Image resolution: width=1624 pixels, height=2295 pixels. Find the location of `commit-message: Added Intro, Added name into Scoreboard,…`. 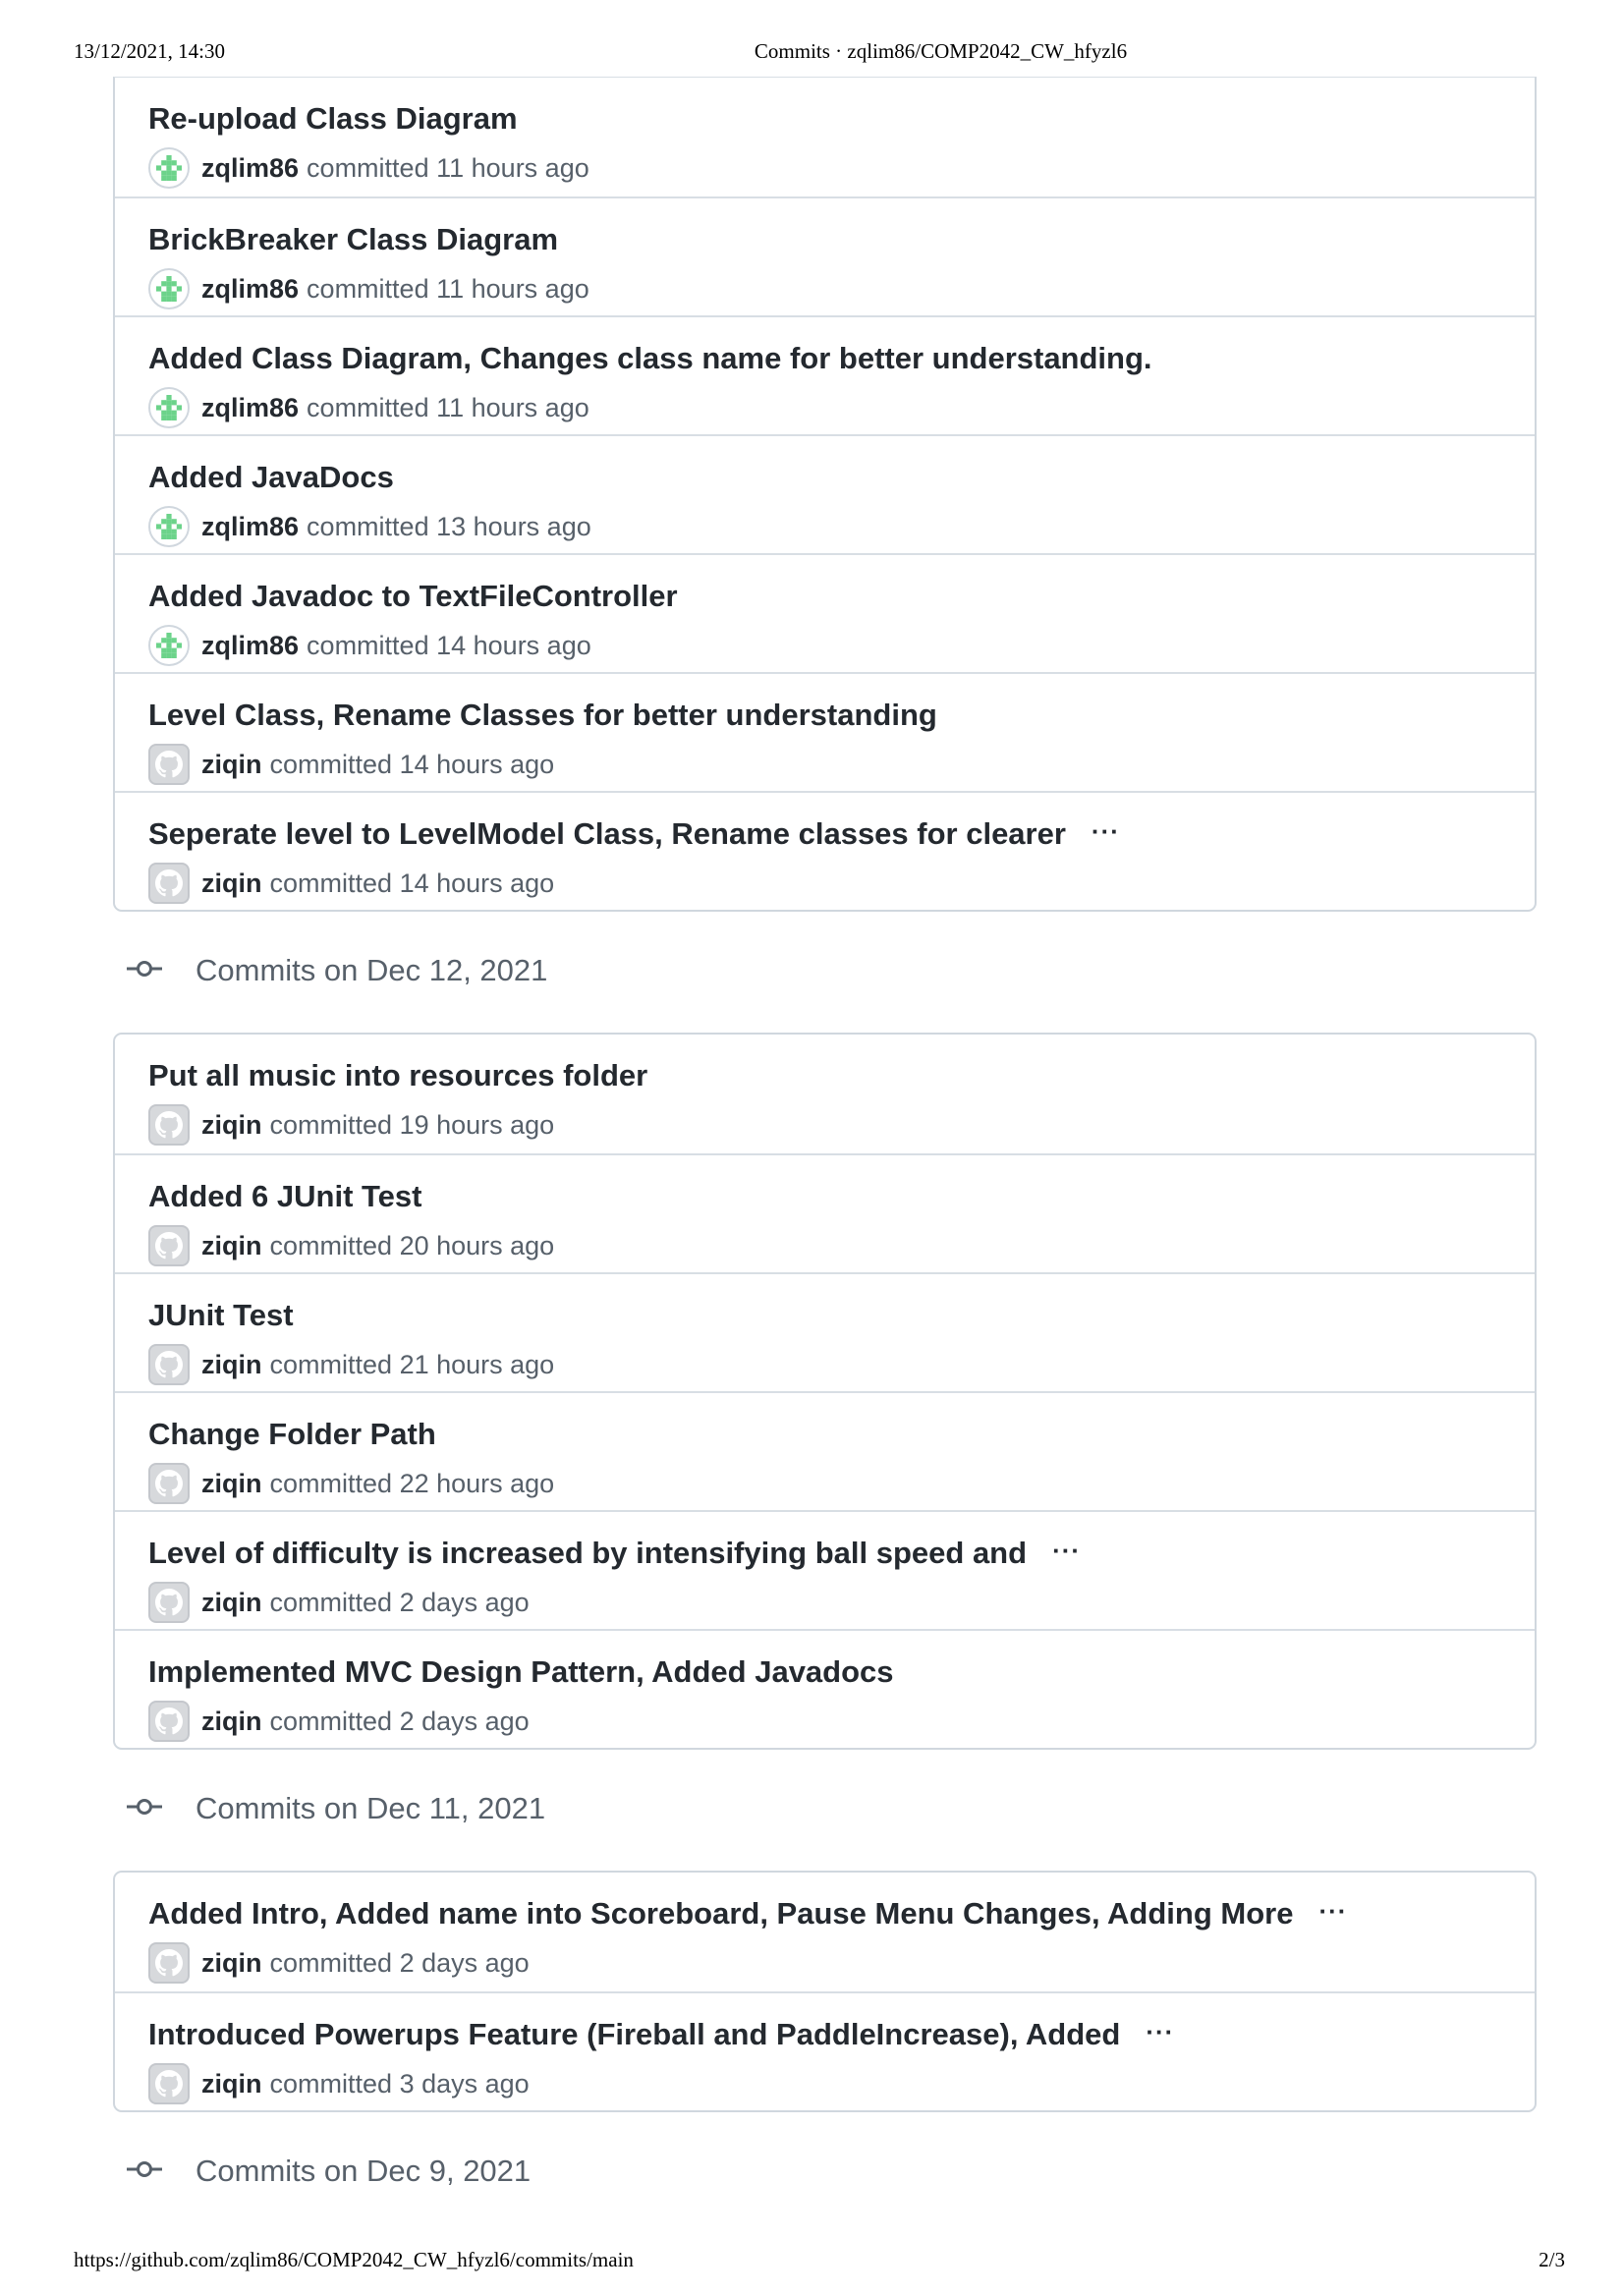

commit-message: Added Intro, Added name into Scoreboard,… is located at coordinates (720, 1914).